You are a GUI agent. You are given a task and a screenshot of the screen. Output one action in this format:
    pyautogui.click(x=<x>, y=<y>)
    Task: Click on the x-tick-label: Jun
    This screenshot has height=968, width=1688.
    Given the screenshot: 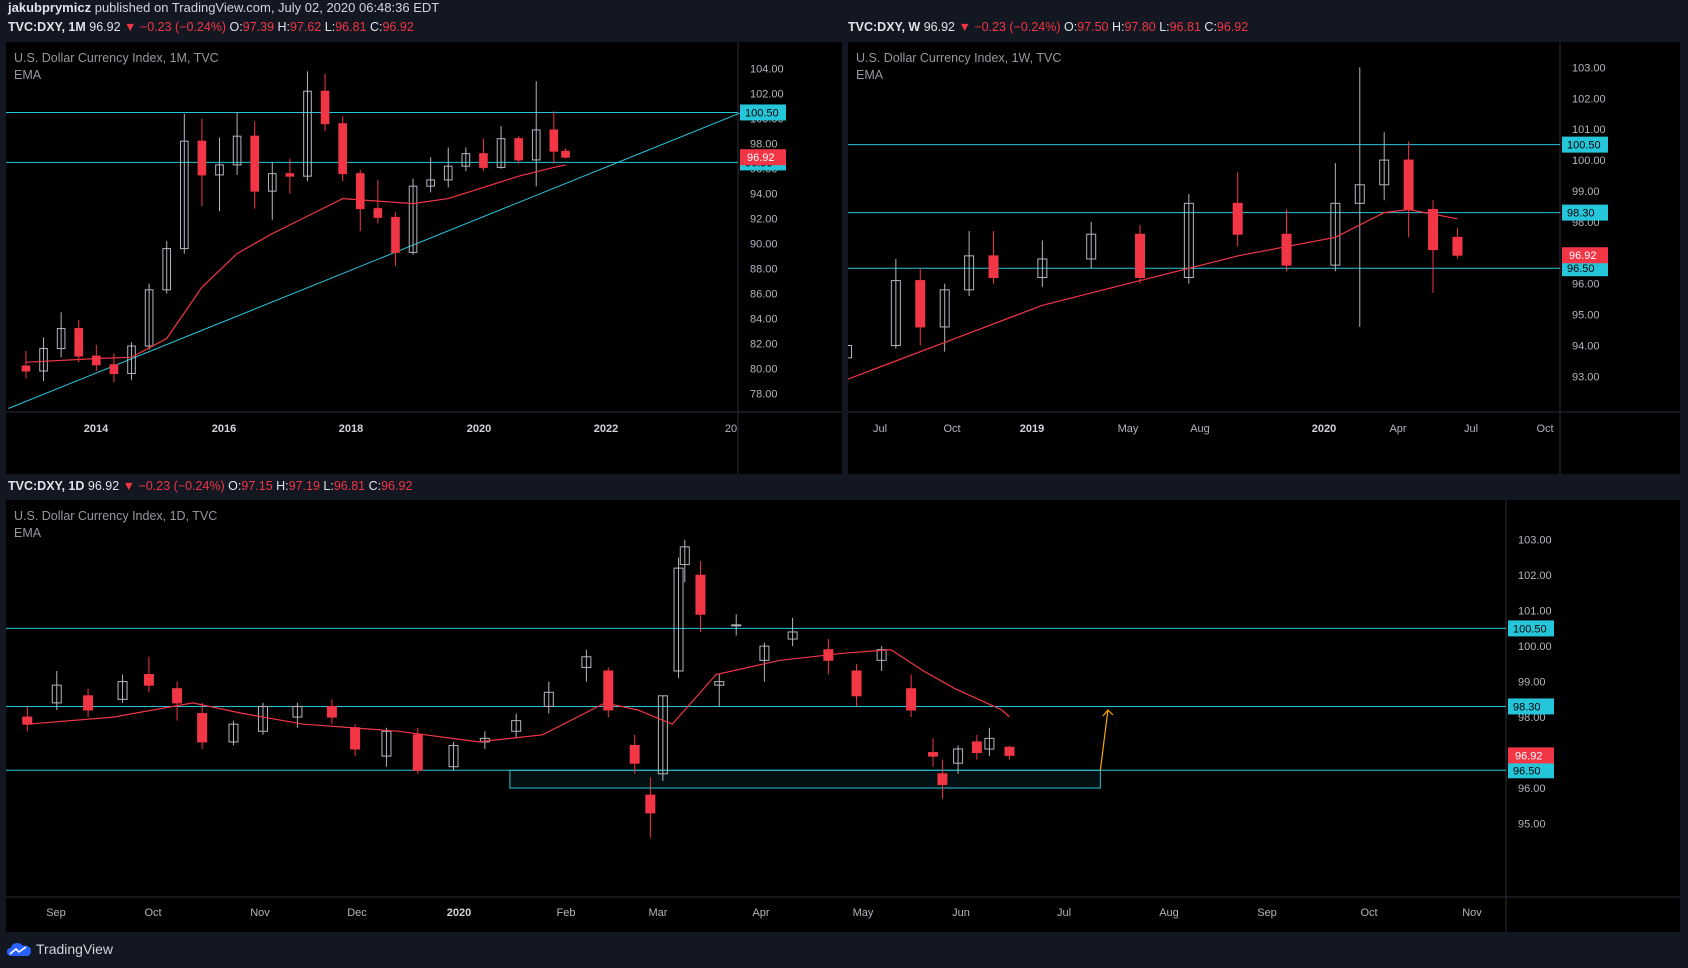 What is the action you would take?
    pyautogui.click(x=961, y=913)
    